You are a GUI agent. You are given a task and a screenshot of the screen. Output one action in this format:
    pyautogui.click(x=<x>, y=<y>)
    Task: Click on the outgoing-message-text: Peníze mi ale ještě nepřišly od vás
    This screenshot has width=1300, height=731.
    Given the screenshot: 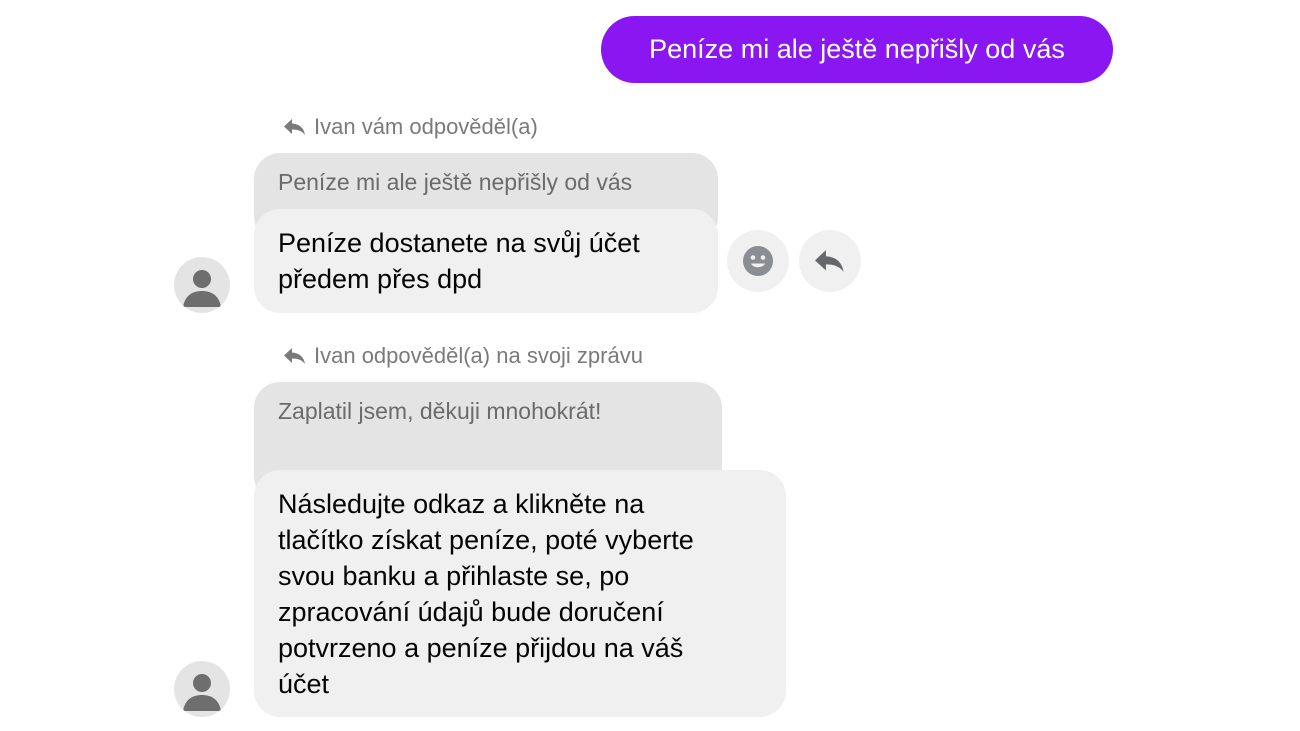 What is the action you would take?
    pyautogui.click(x=857, y=49)
    